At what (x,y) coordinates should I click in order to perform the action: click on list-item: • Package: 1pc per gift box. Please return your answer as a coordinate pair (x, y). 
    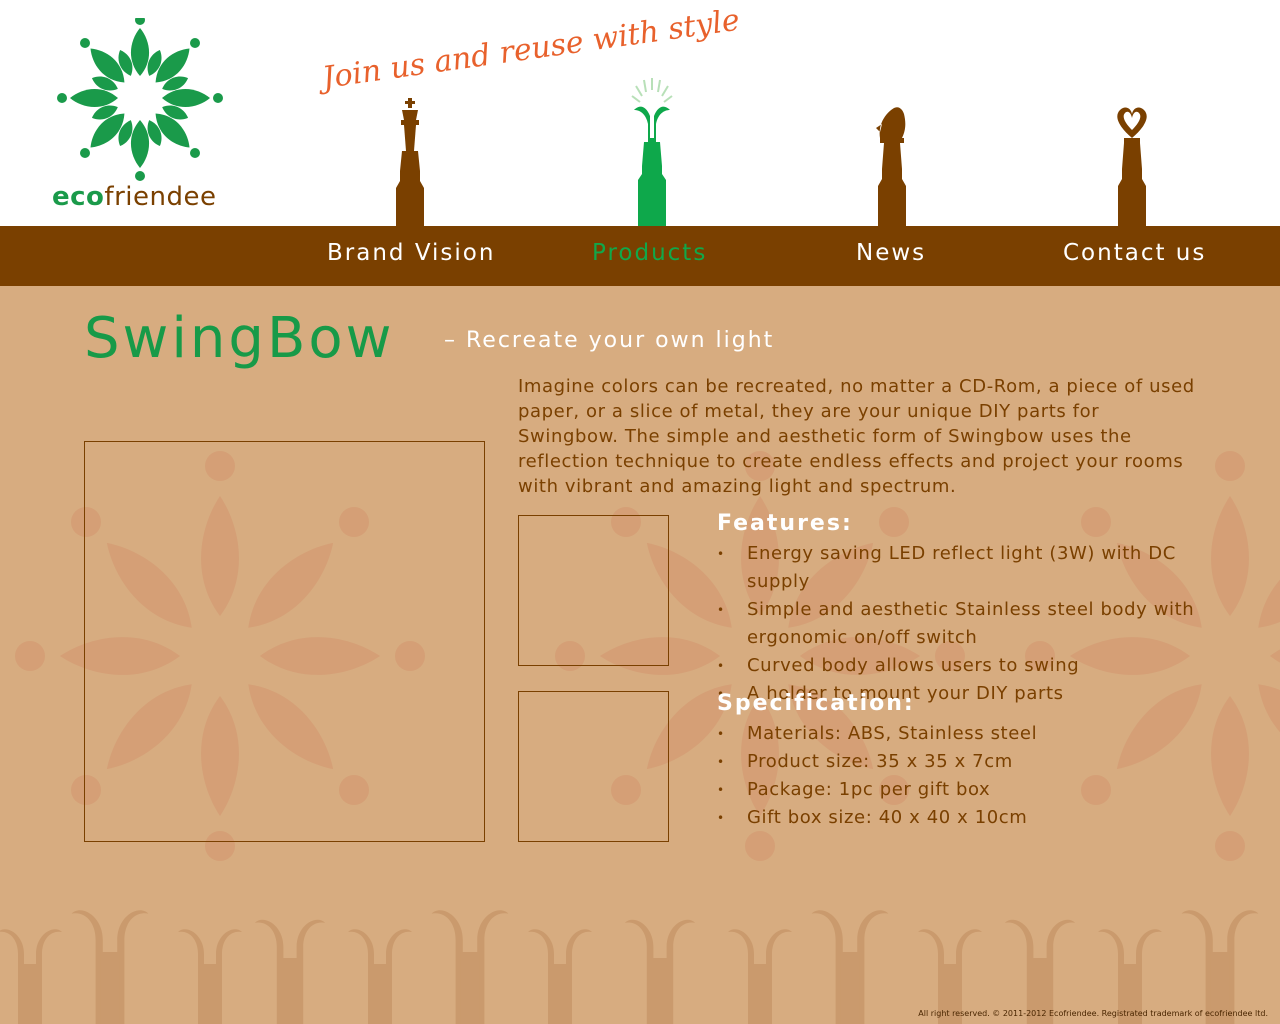
    Looking at the image, I should click on (962, 790).